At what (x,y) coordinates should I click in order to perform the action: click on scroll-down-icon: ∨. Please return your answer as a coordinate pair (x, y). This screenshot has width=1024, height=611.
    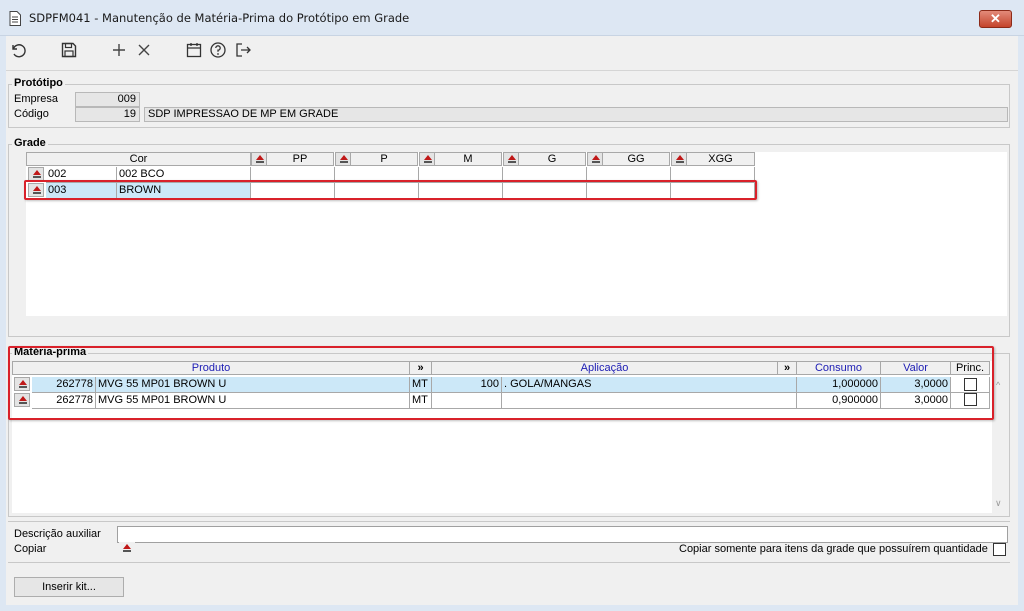
    Looking at the image, I should click on (998, 503).